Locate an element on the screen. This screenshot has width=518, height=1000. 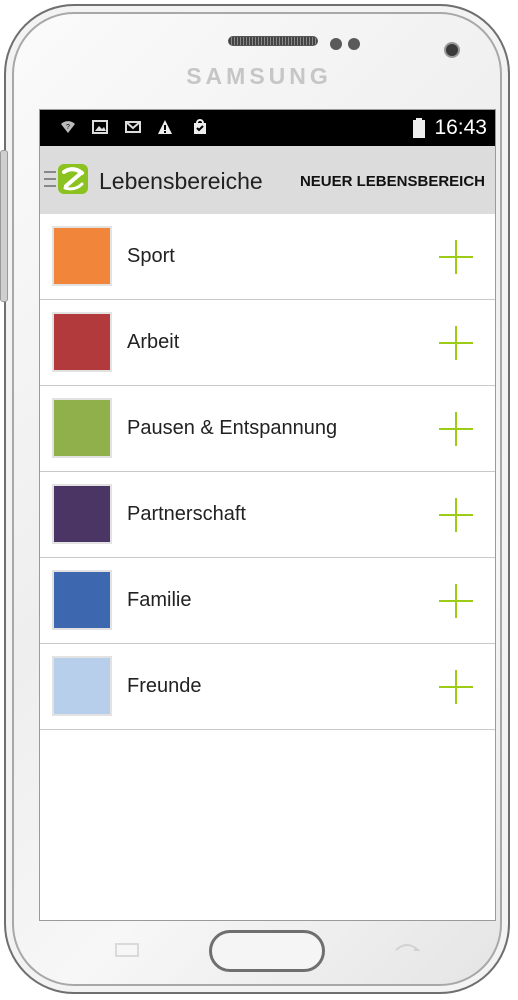
proximity-sensor is located at coordinates (336, 44).